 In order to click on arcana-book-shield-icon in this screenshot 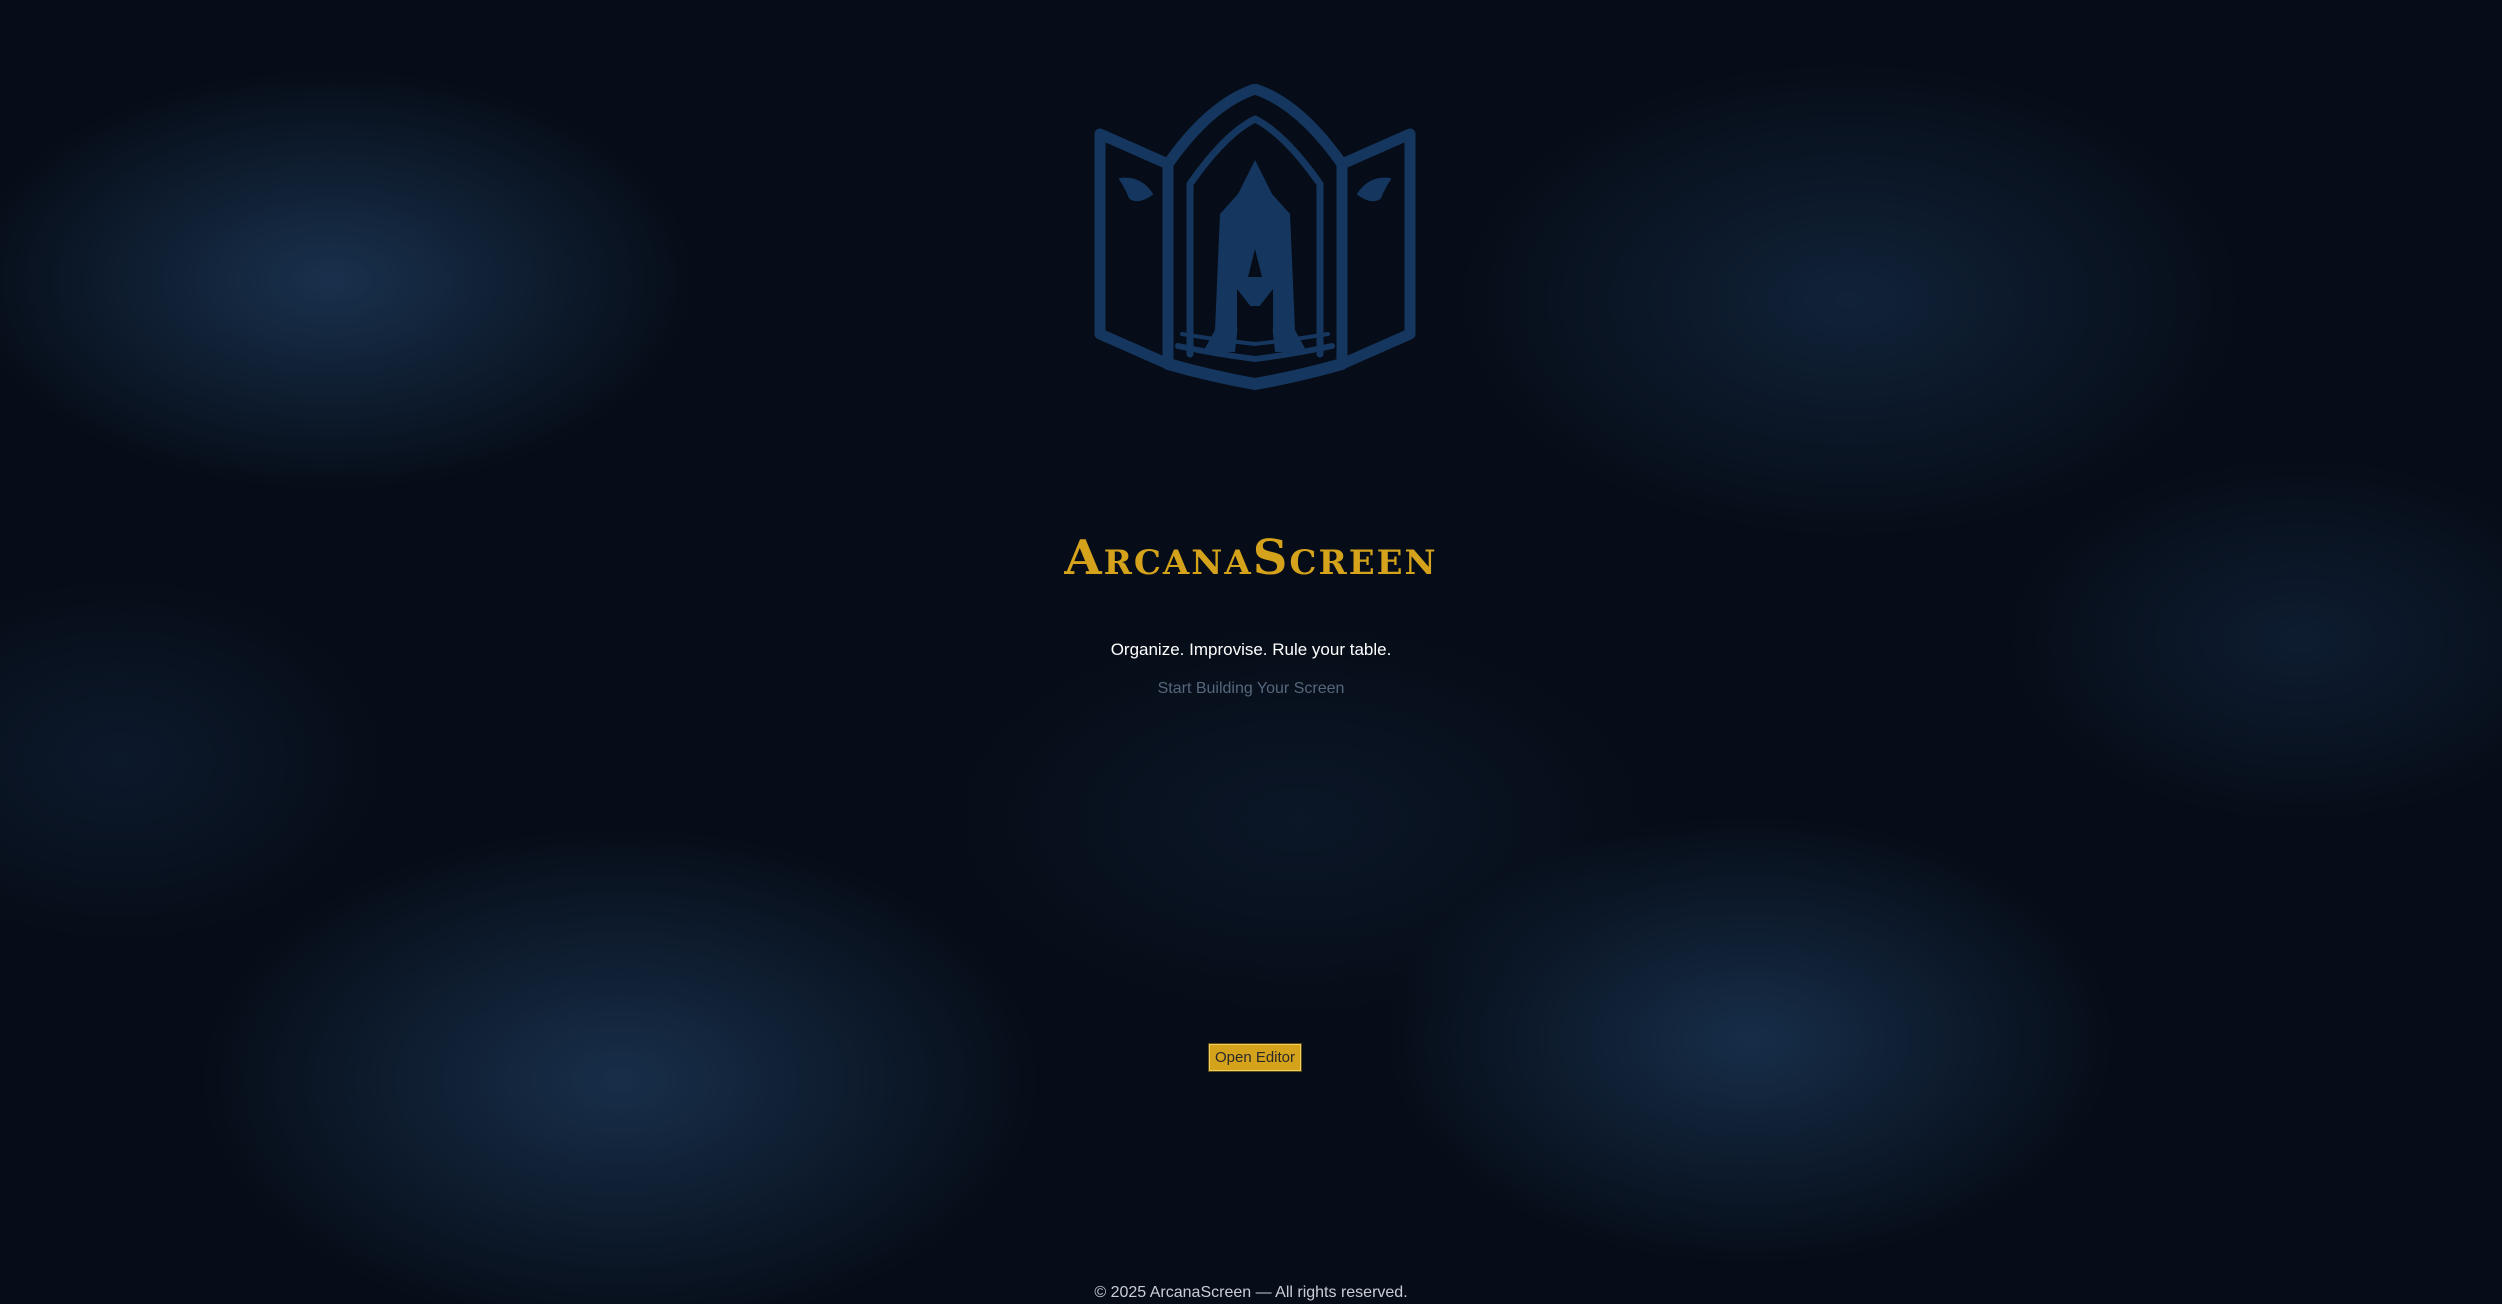, I will do `click(1255, 248)`.